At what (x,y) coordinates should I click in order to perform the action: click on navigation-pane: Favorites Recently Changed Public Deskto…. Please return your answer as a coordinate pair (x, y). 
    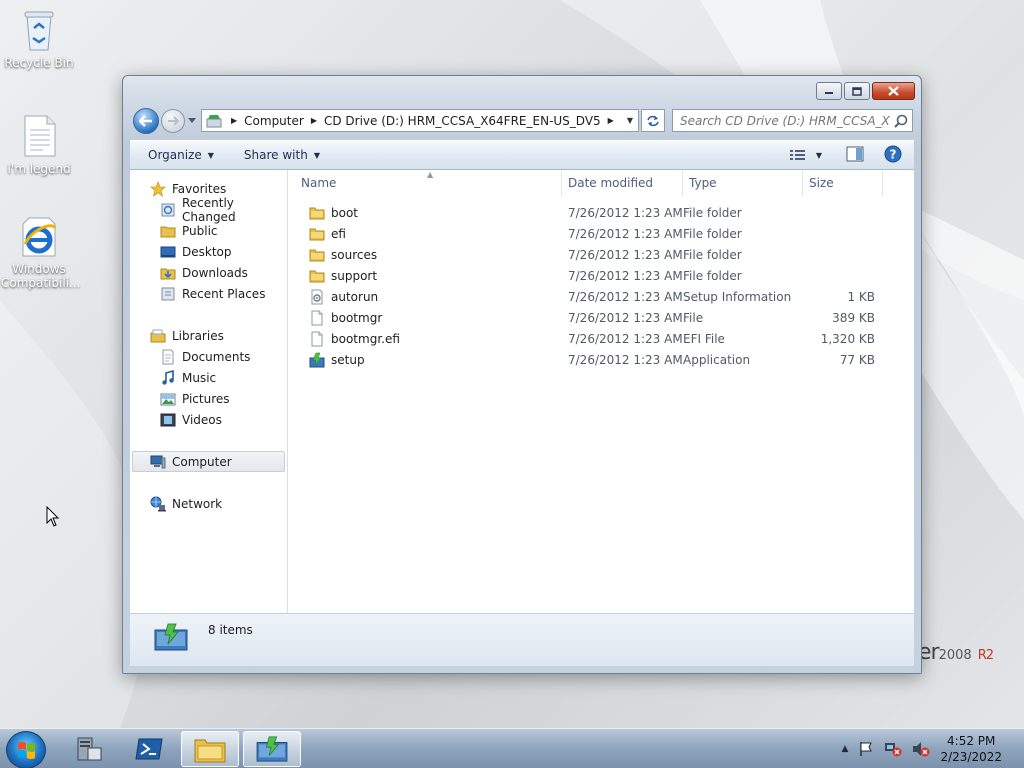
    Looking at the image, I should click on (209, 391).